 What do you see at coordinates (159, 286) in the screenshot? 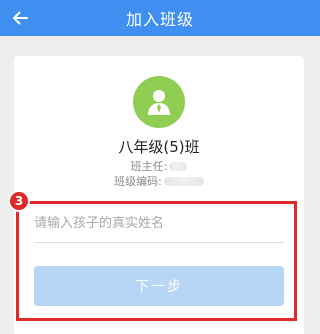
I see `next-step-button: 下一步` at bounding box center [159, 286].